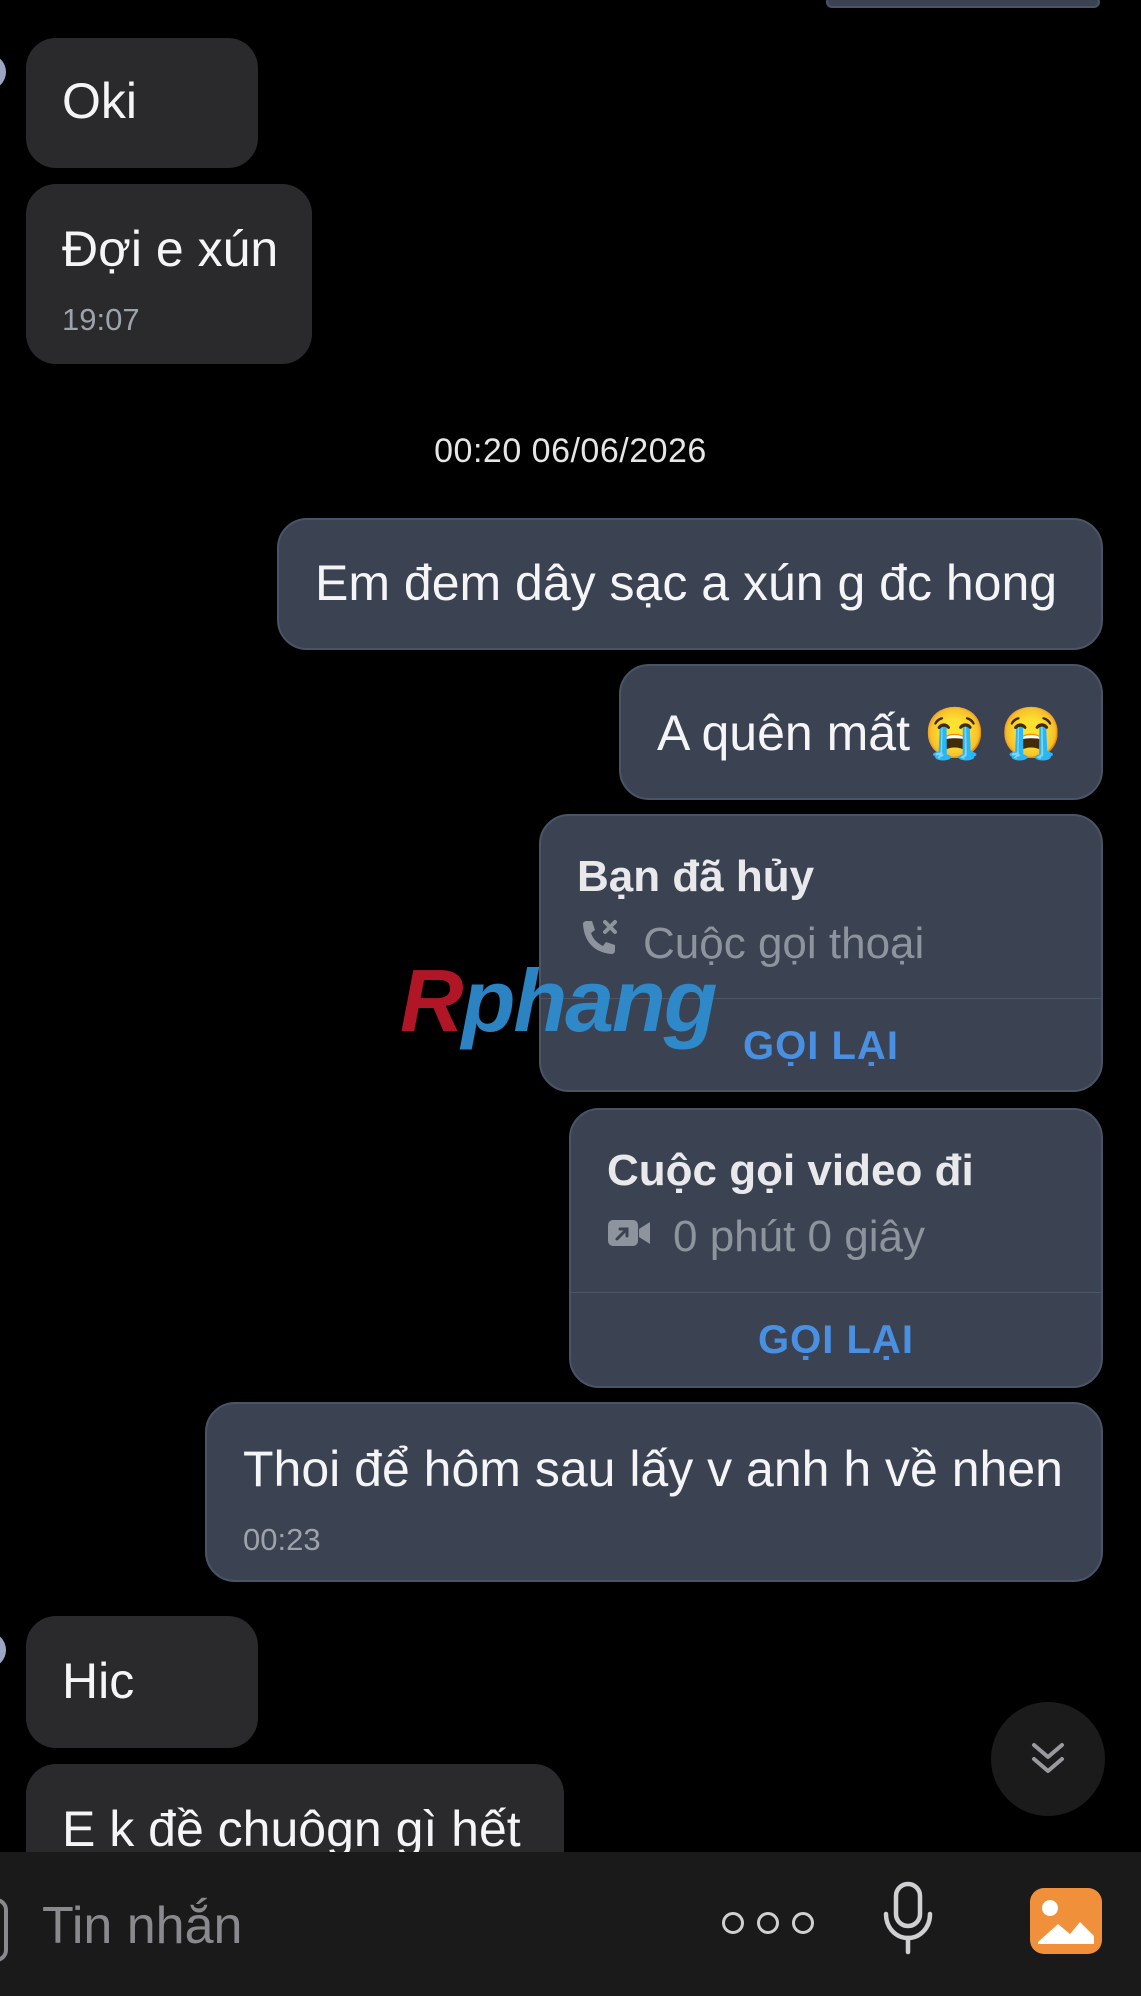 This screenshot has width=1141, height=1996. Describe the element at coordinates (1066, 1923) in the screenshot. I see `image-gallery-icon` at that location.